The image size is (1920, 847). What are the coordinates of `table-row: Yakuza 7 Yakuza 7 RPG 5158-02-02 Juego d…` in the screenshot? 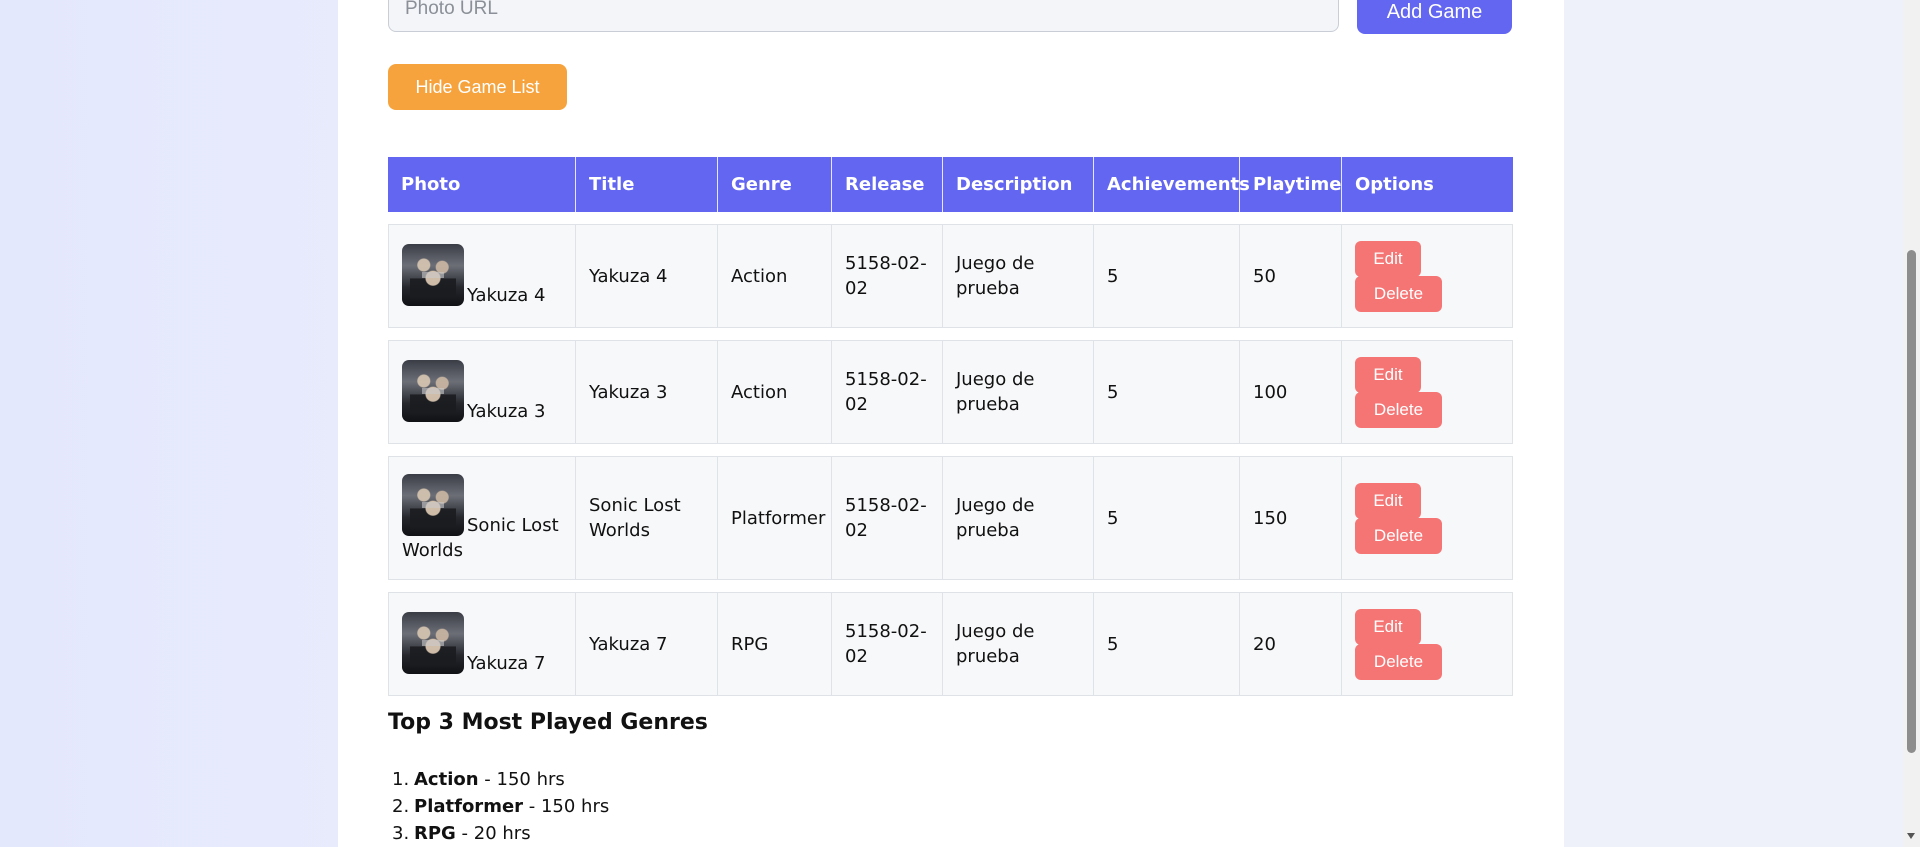 It's located at (950, 644).